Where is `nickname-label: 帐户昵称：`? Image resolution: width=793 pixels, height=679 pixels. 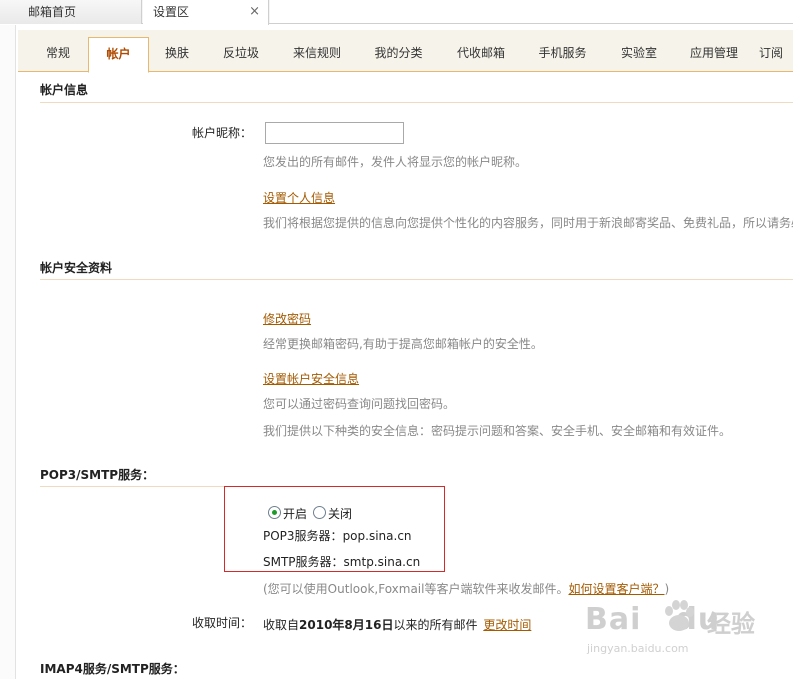
nickname-label: 帐户昵称： is located at coordinates (222, 133).